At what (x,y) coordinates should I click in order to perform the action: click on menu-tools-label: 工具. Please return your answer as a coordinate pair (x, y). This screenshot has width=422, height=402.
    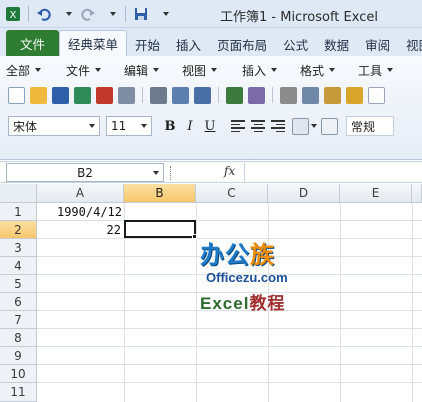
    Looking at the image, I should click on (370, 70).